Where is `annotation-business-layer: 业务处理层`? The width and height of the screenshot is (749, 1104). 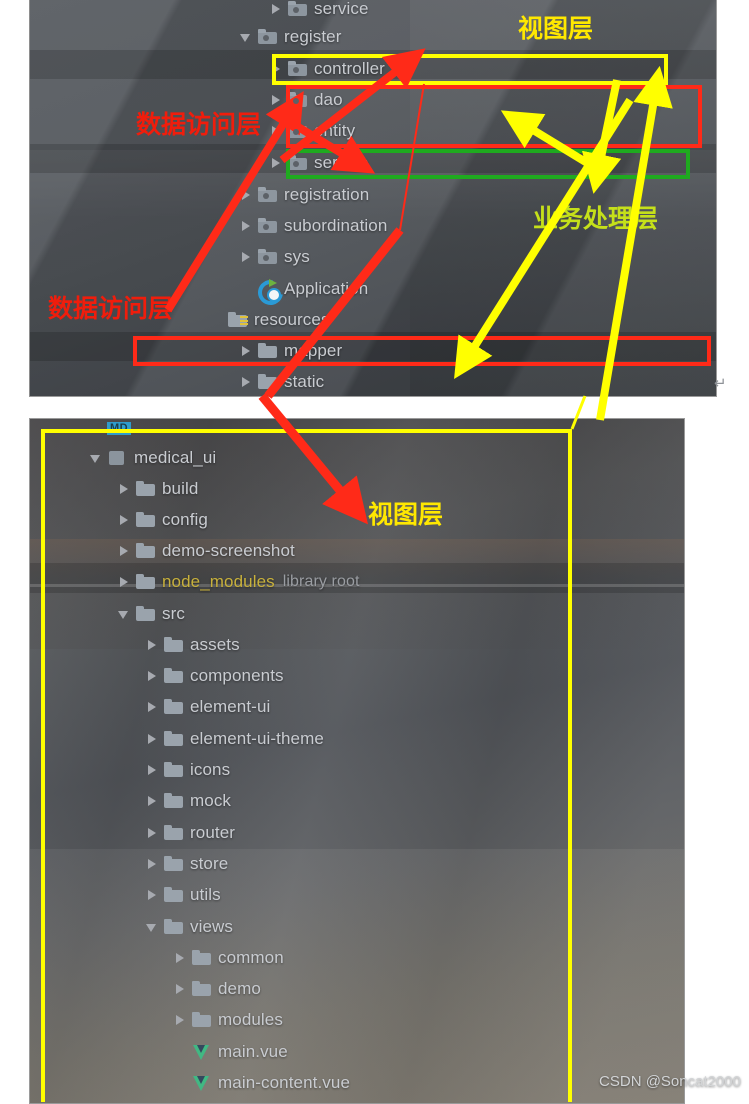 annotation-business-layer: 业务处理层 is located at coordinates (596, 218).